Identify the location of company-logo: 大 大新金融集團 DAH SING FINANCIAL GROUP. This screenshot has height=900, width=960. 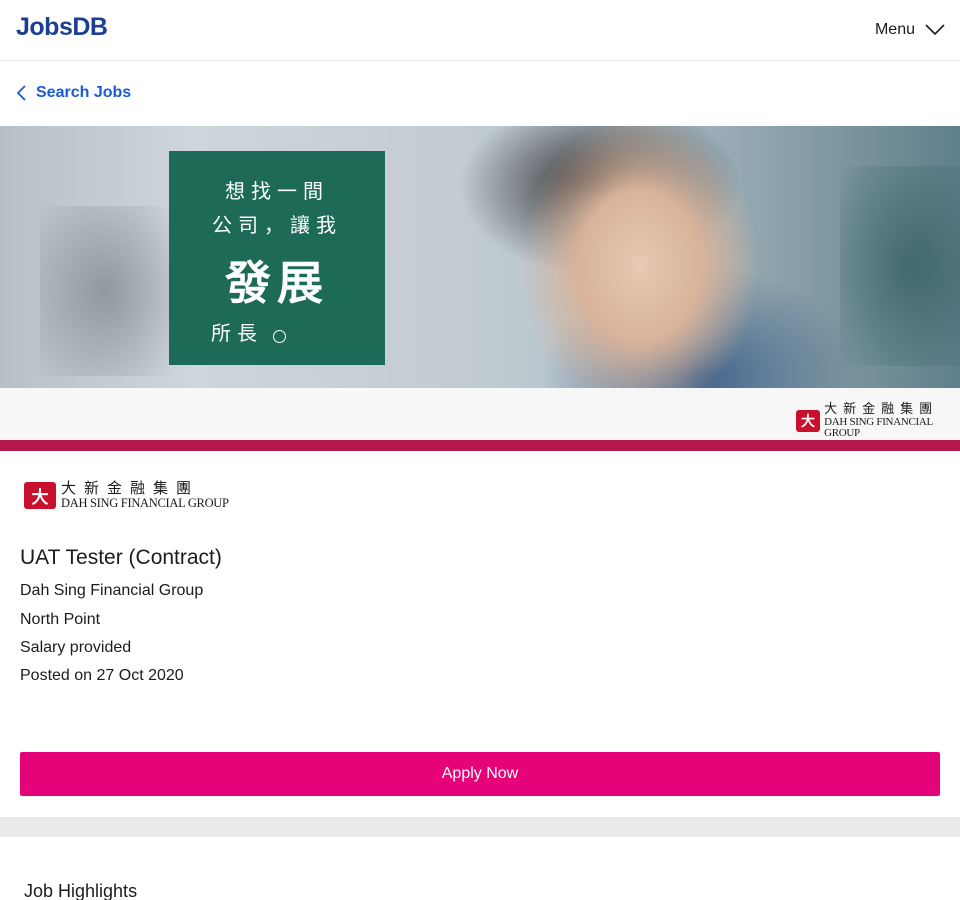
(126, 494).